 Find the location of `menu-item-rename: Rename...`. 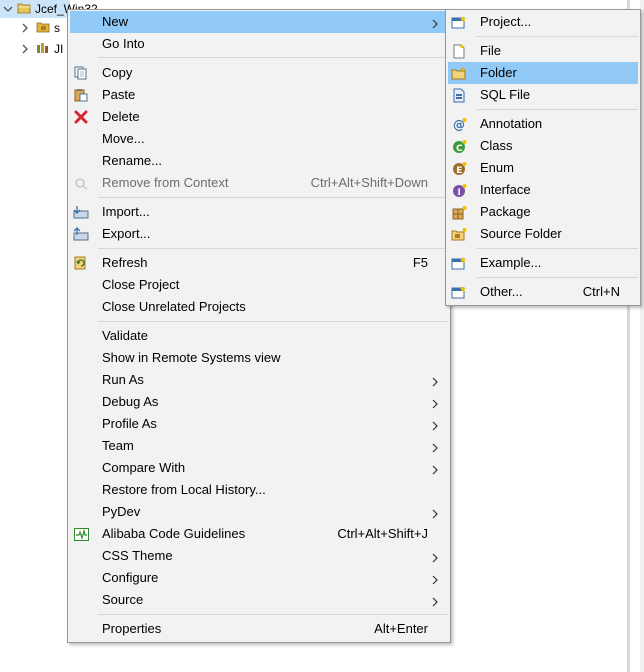

menu-item-rename: Rename... is located at coordinates (259, 161).